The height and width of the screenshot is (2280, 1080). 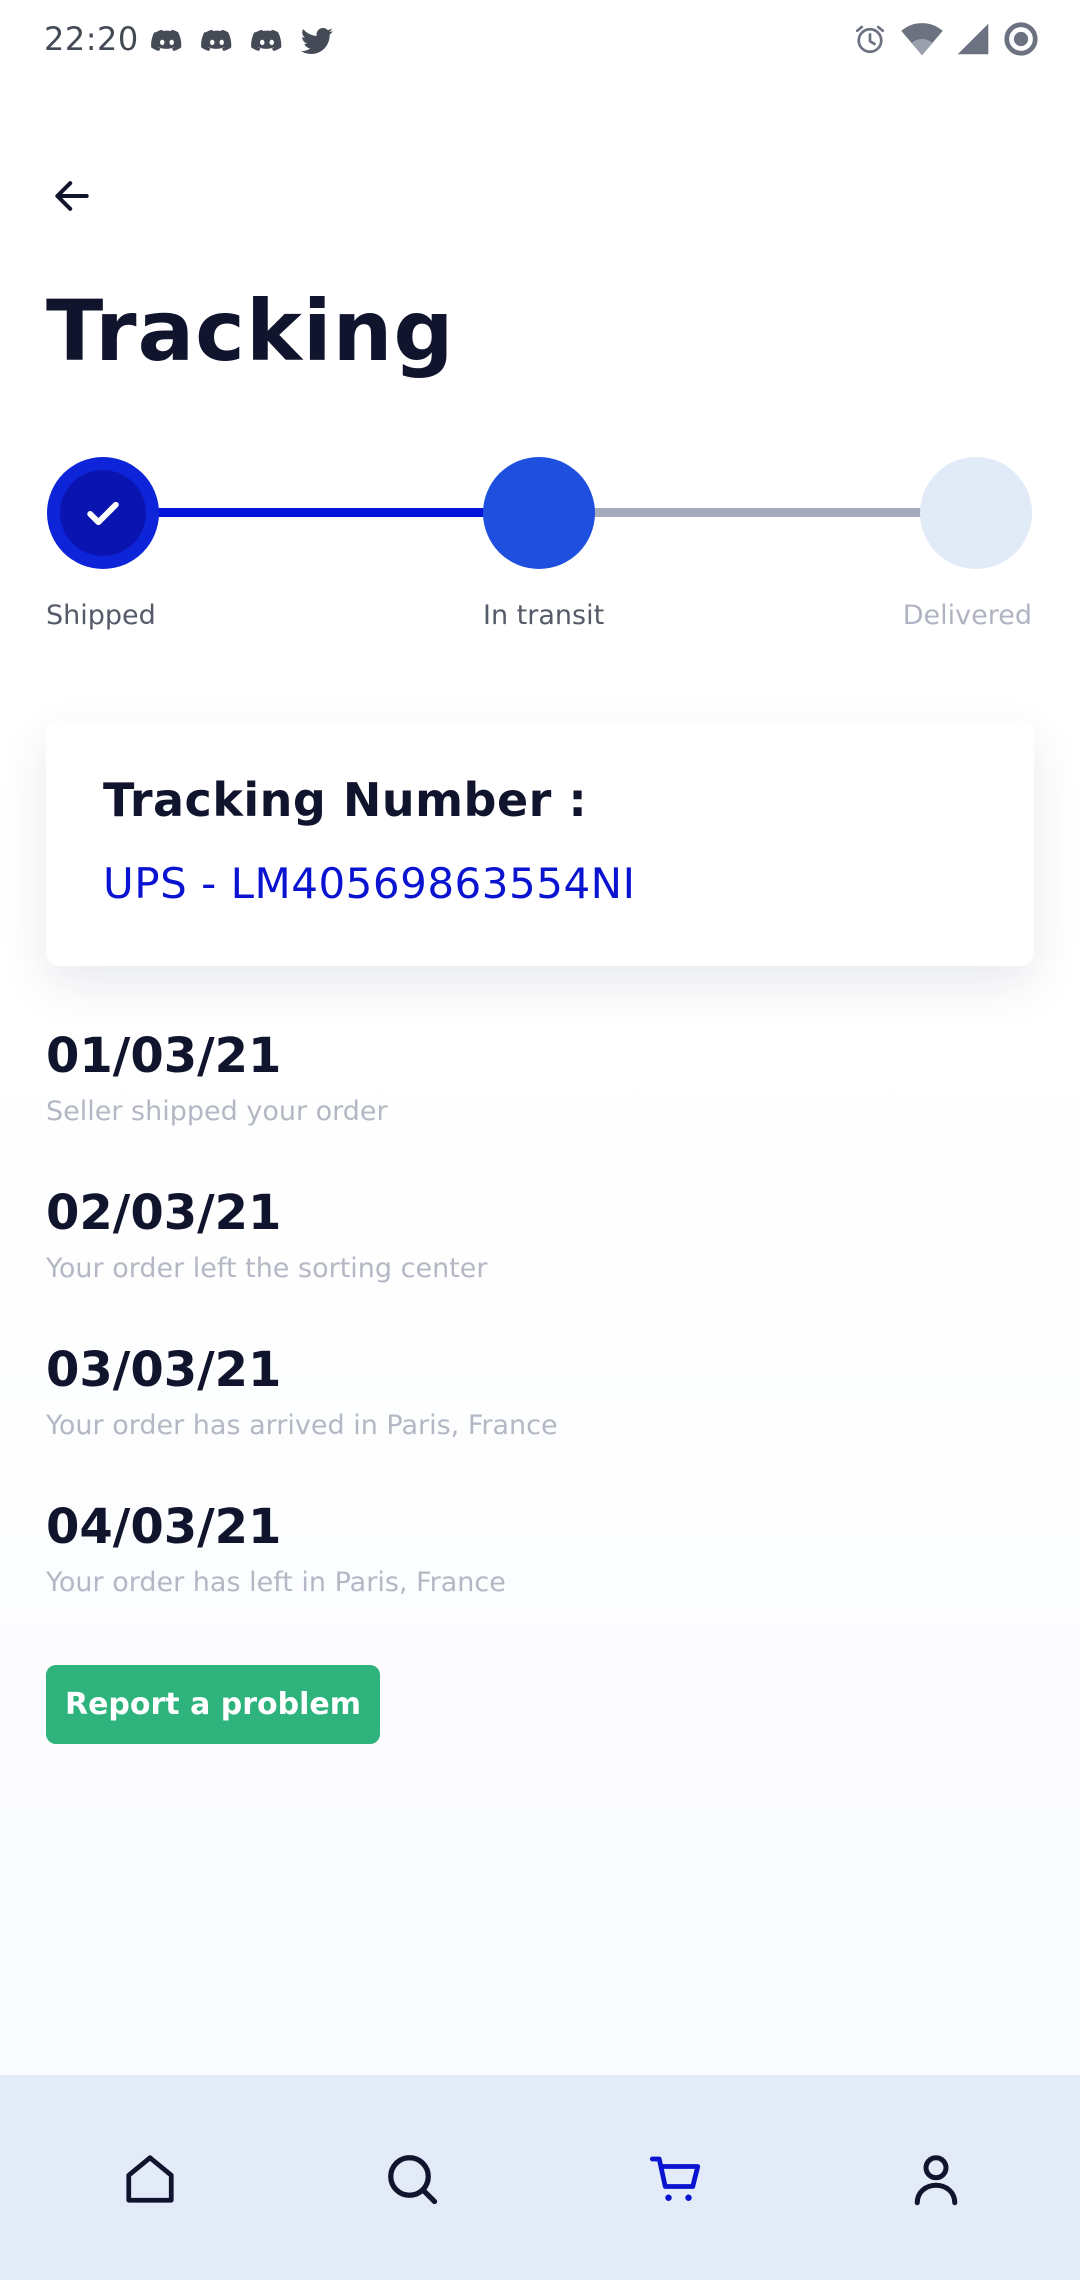 I want to click on status-bar: 22:20, so click(x=540, y=40).